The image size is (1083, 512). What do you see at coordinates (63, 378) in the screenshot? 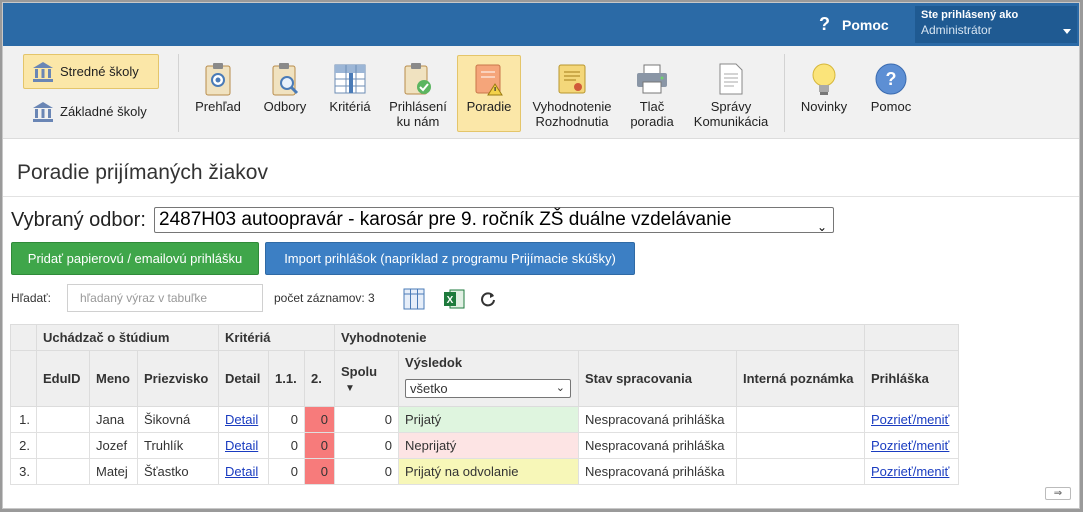
I see `col-eduid: EduID` at bounding box center [63, 378].